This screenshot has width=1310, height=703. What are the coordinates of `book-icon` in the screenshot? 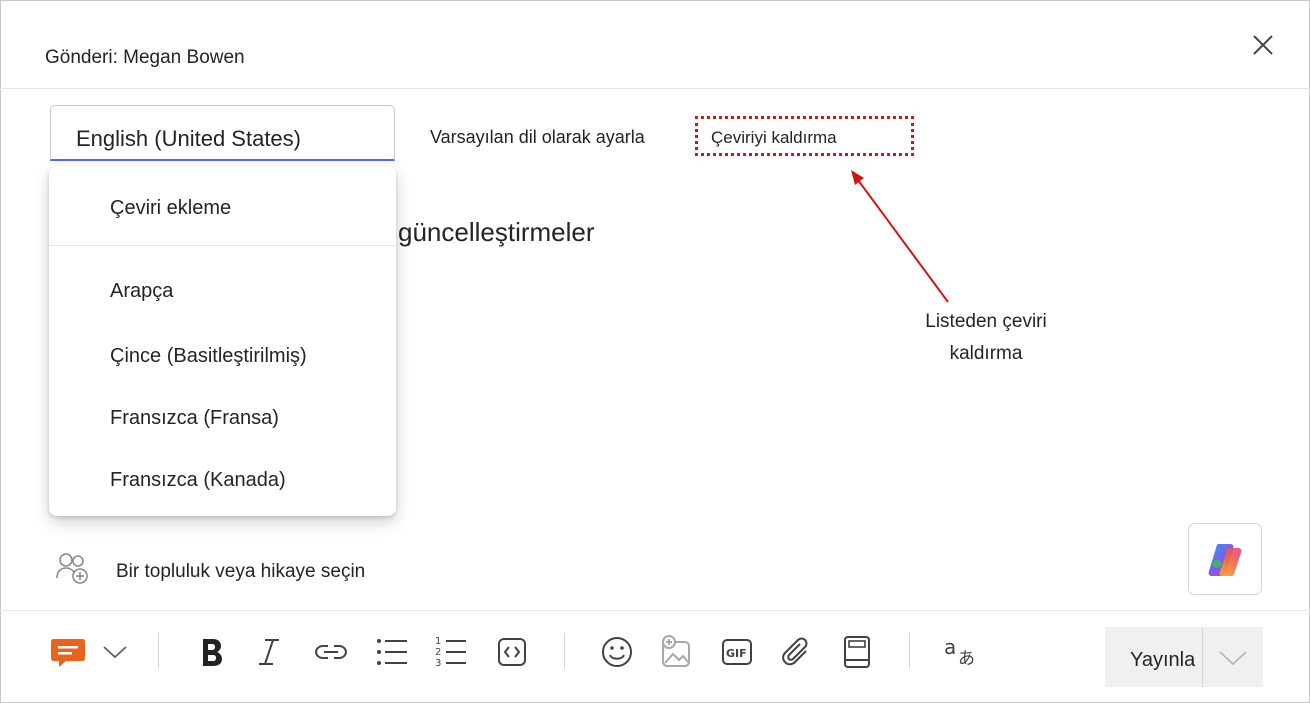 It's located at (857, 652).